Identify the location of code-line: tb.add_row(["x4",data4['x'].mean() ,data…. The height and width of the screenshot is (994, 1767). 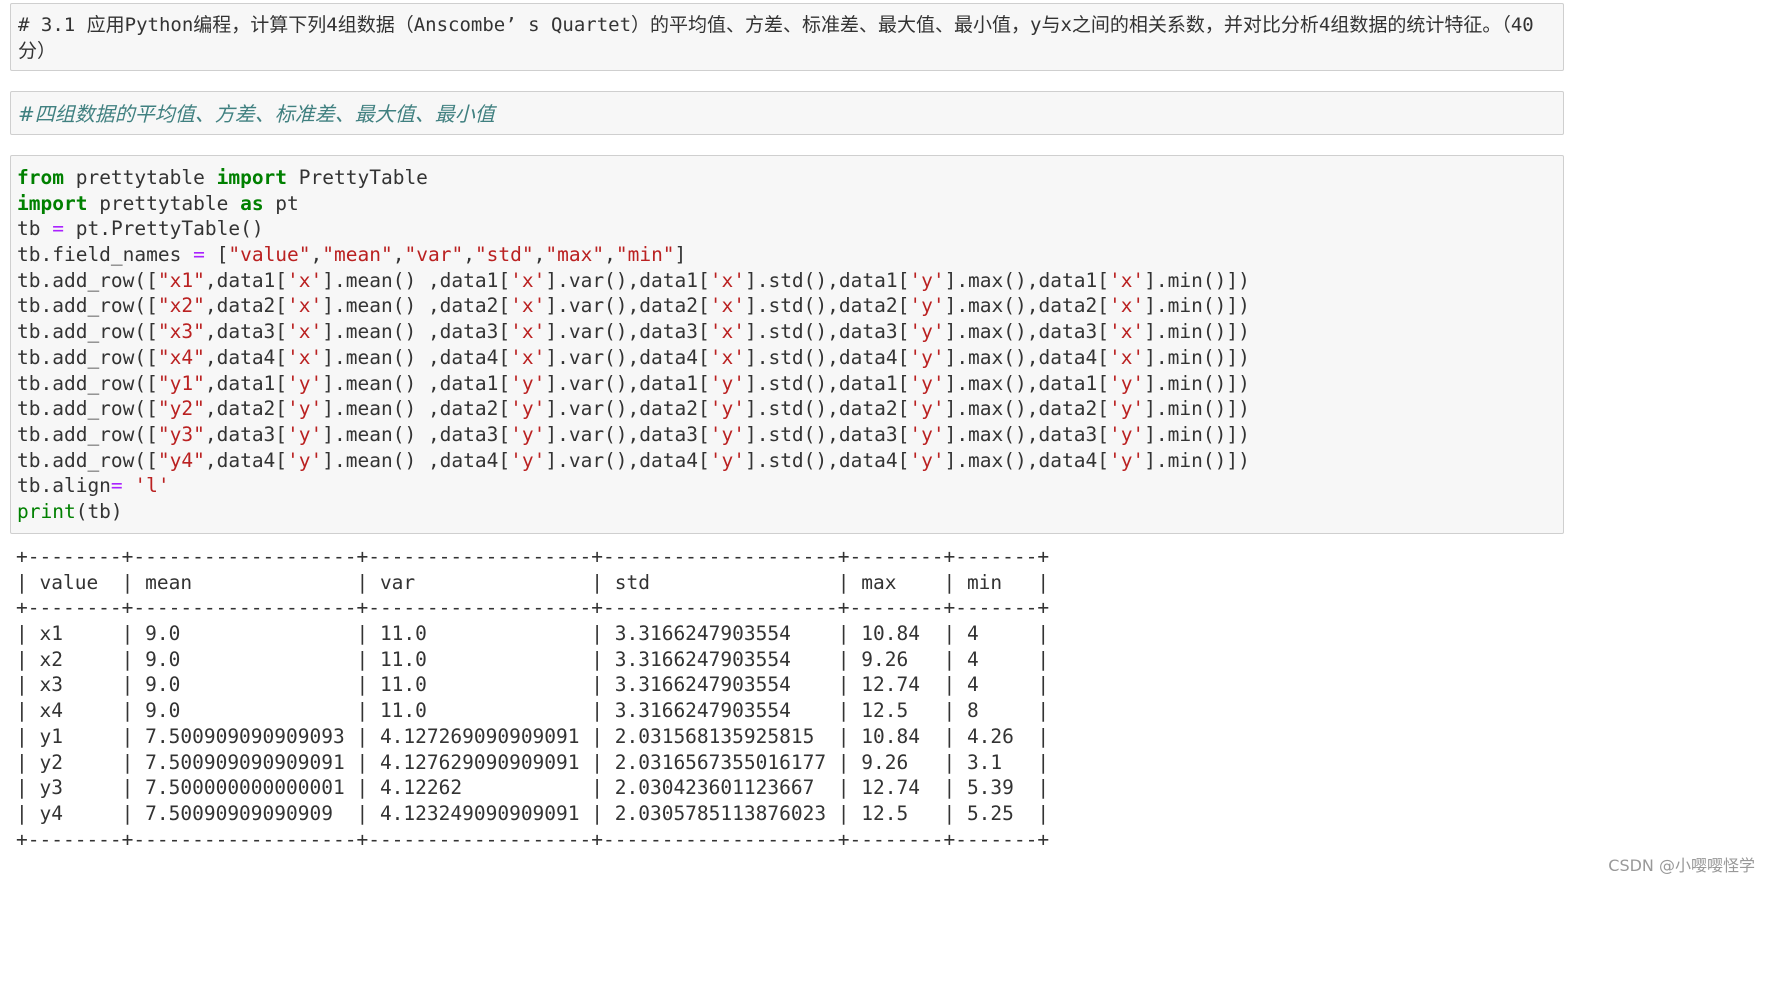
(787, 358).